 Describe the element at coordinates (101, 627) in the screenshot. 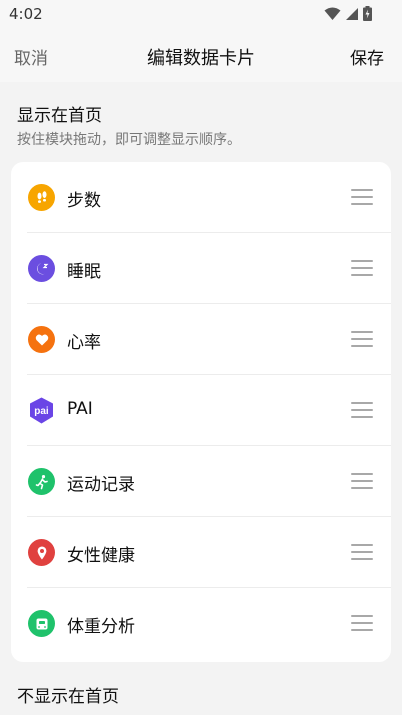

I see `card-label: 体重分析` at that location.